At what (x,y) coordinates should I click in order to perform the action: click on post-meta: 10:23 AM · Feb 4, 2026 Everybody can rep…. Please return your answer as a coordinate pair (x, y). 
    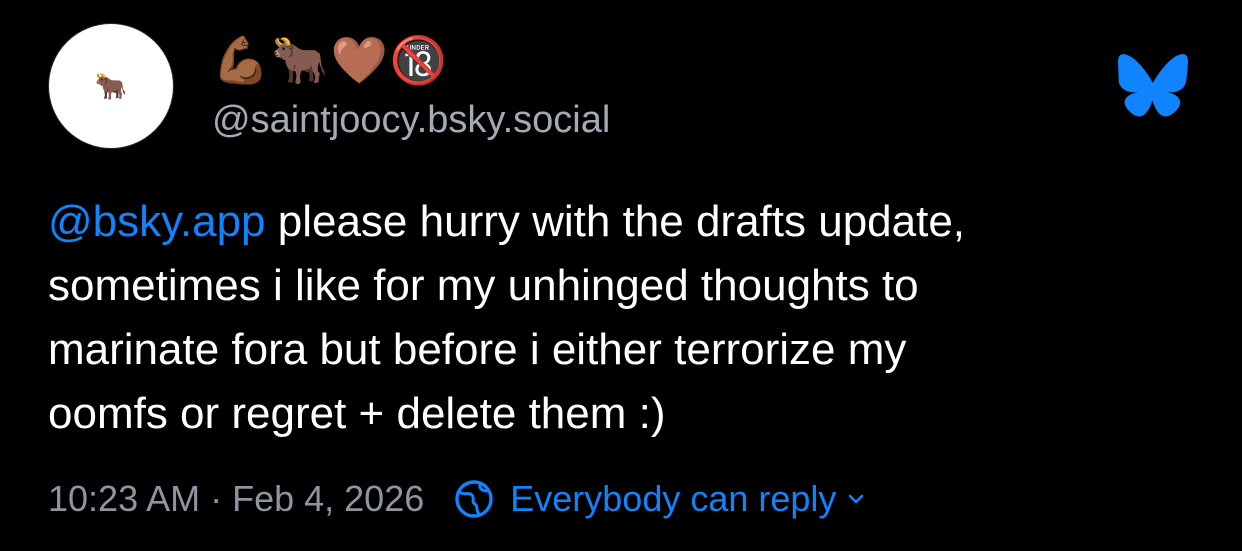
    Looking at the image, I should click on (457, 499).